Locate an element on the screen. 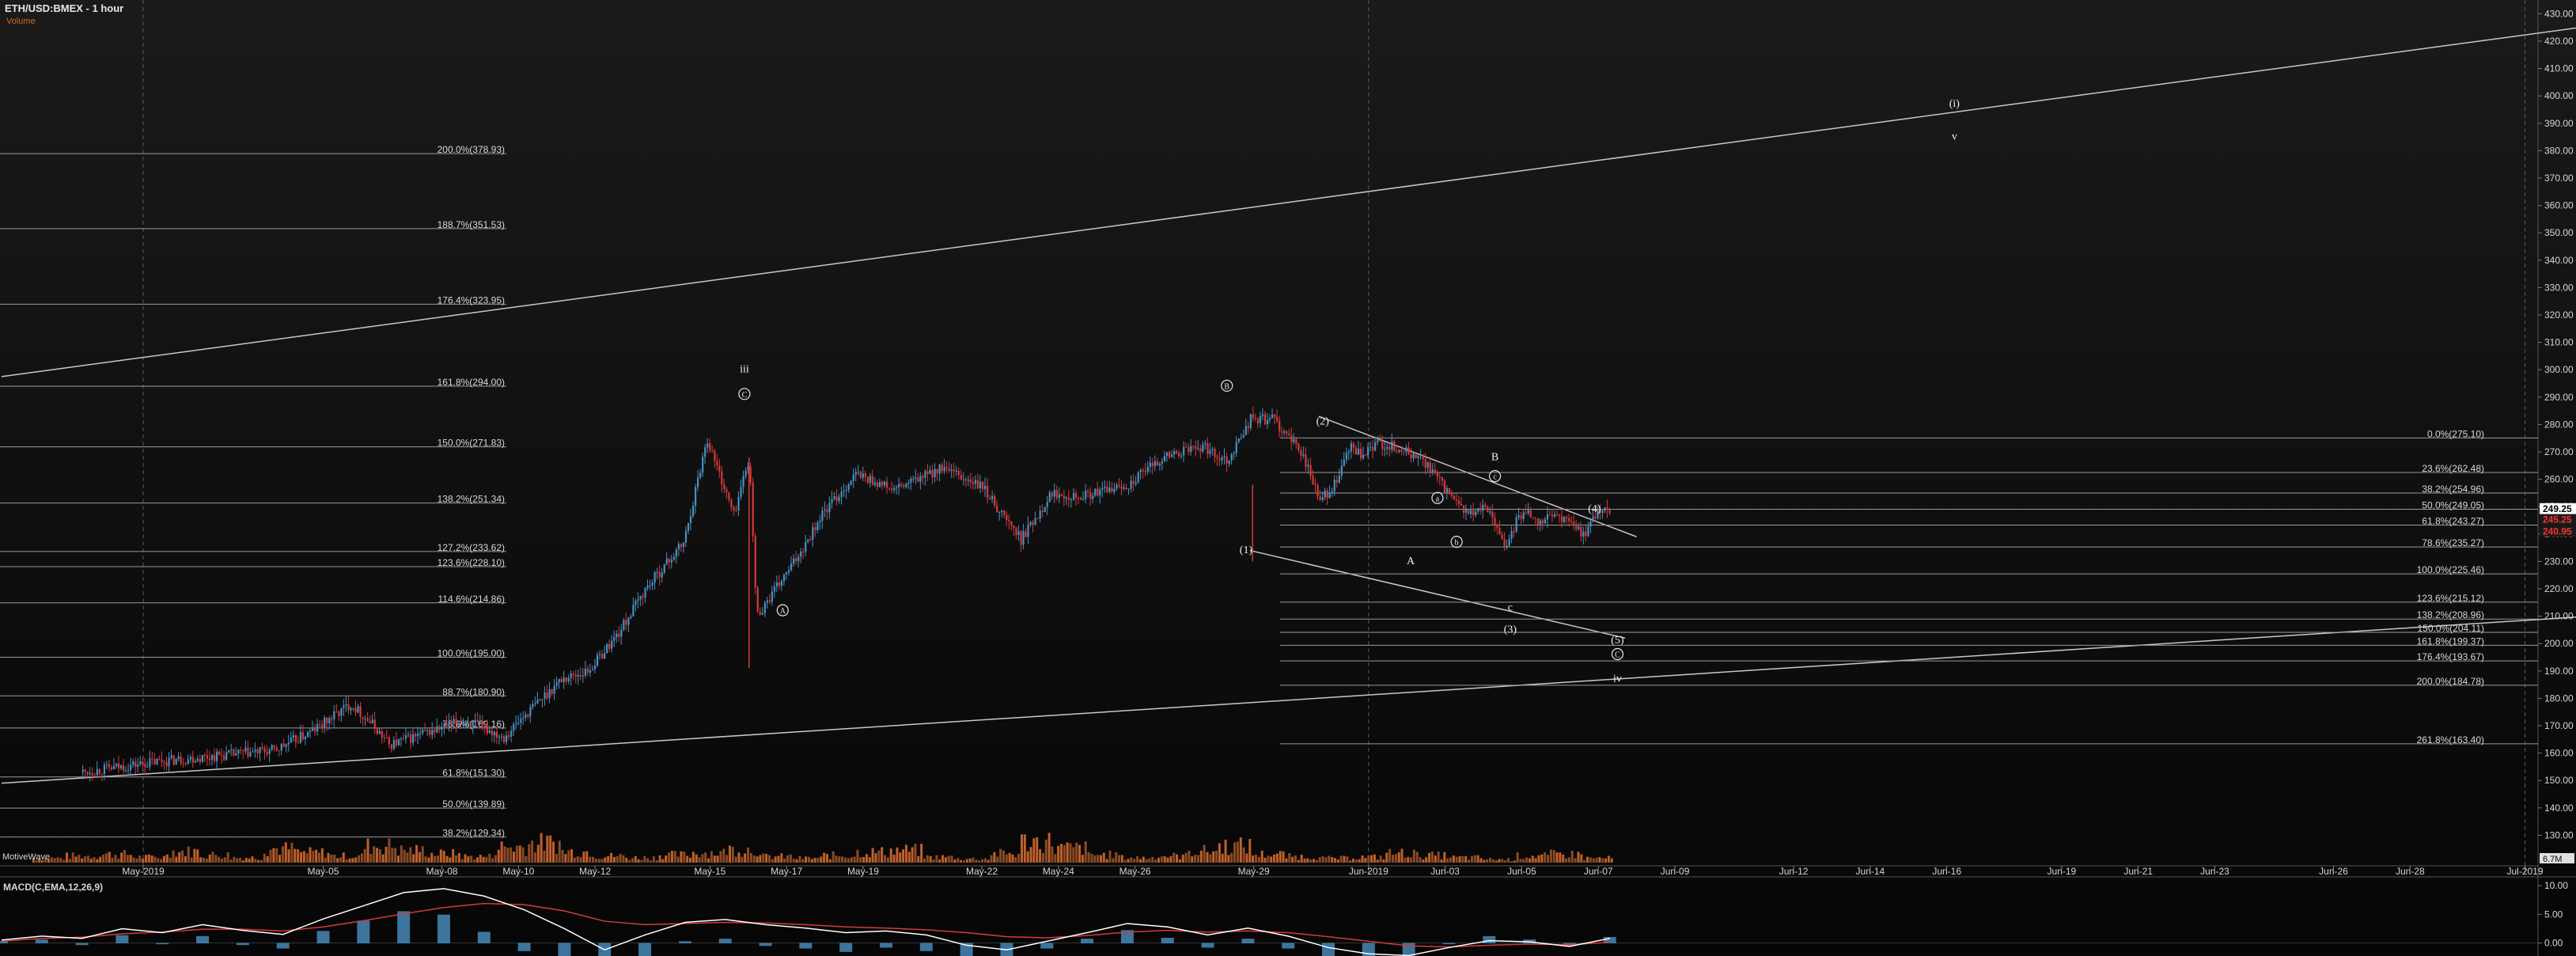 Image resolution: width=2576 pixels, height=956 pixels. fib-label-right: 0.0%(275.10) is located at coordinates (2455, 434).